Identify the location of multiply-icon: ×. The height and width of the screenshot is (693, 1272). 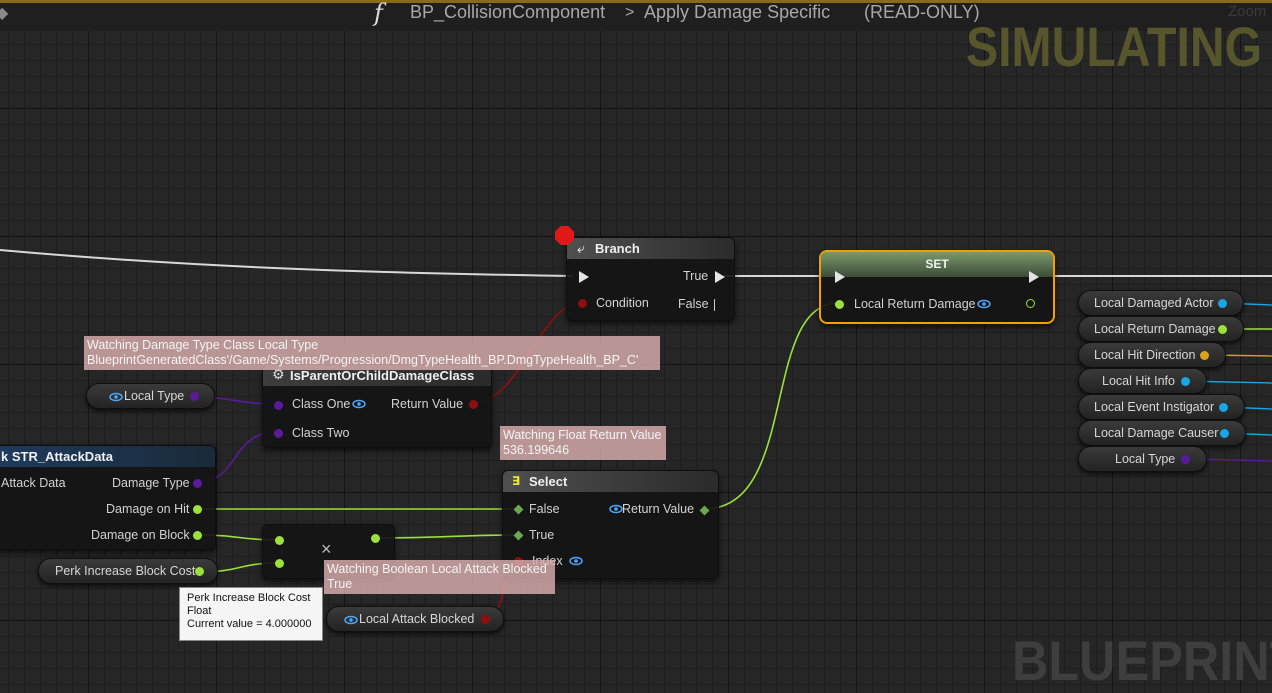
(326, 549).